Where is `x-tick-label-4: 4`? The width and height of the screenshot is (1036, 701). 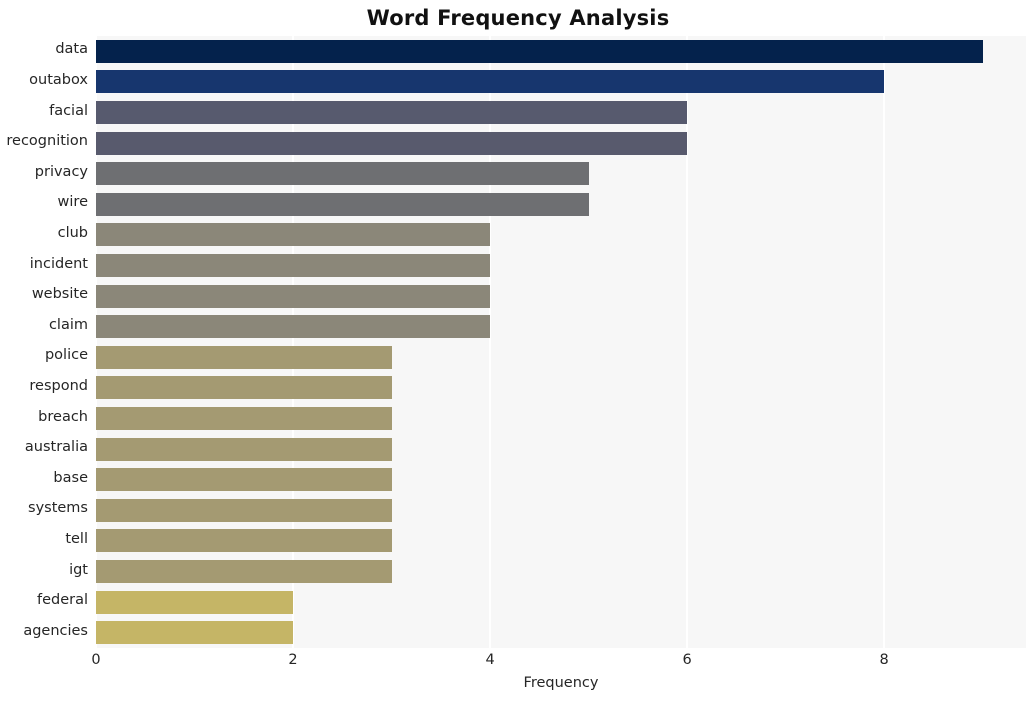
x-tick-label-4: 4 is located at coordinates (490, 660).